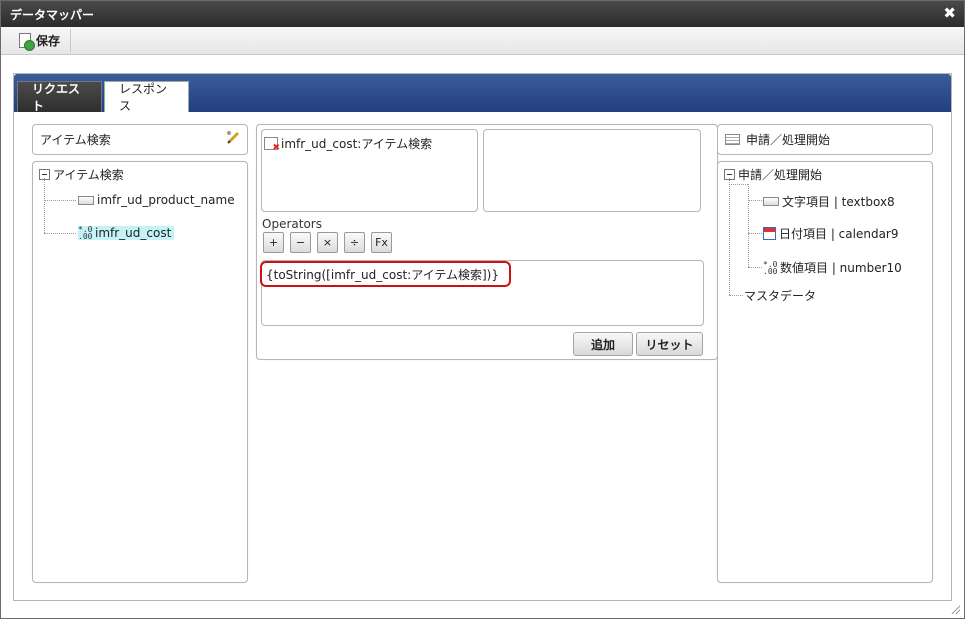  What do you see at coordinates (369, 170) in the screenshot?
I see `source-field-box: ✖ imfr_ud_cost:アイテム検索` at bounding box center [369, 170].